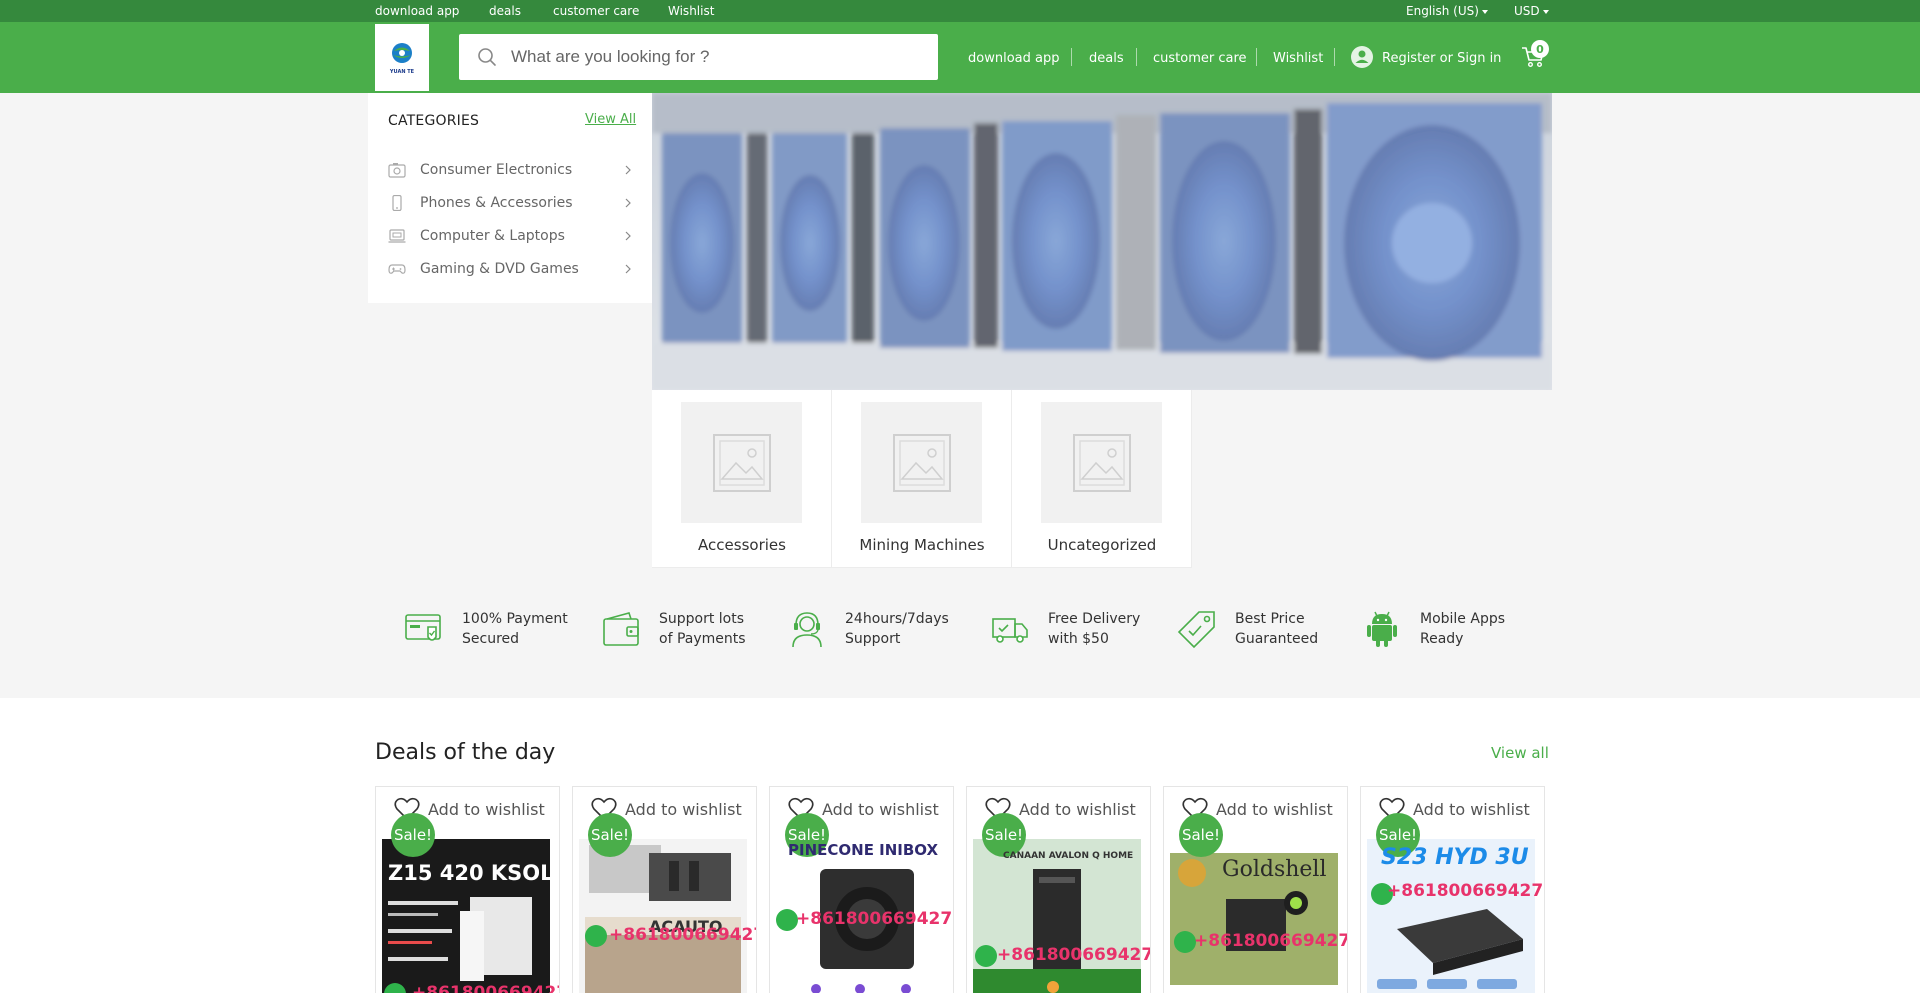  I want to click on product-image-title: Z15 420 KSOL, so click(471, 873).